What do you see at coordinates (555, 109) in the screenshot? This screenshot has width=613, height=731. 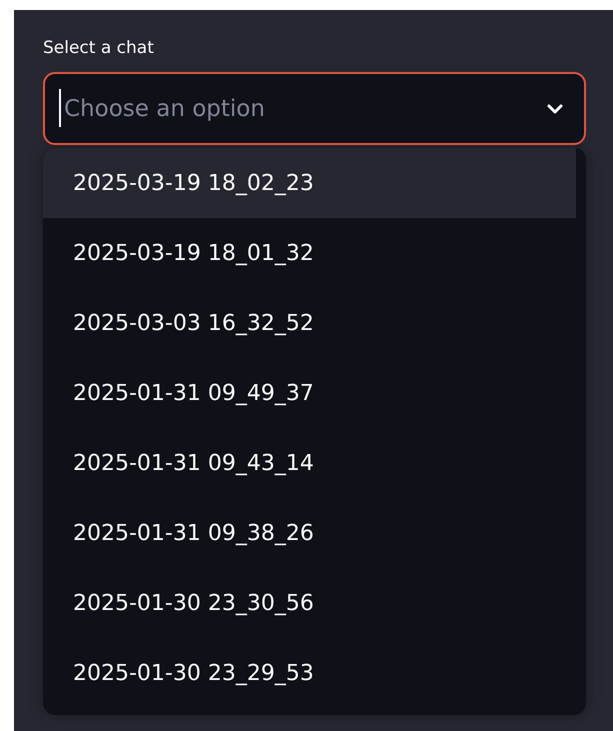 I see `chevron-down-icon` at bounding box center [555, 109].